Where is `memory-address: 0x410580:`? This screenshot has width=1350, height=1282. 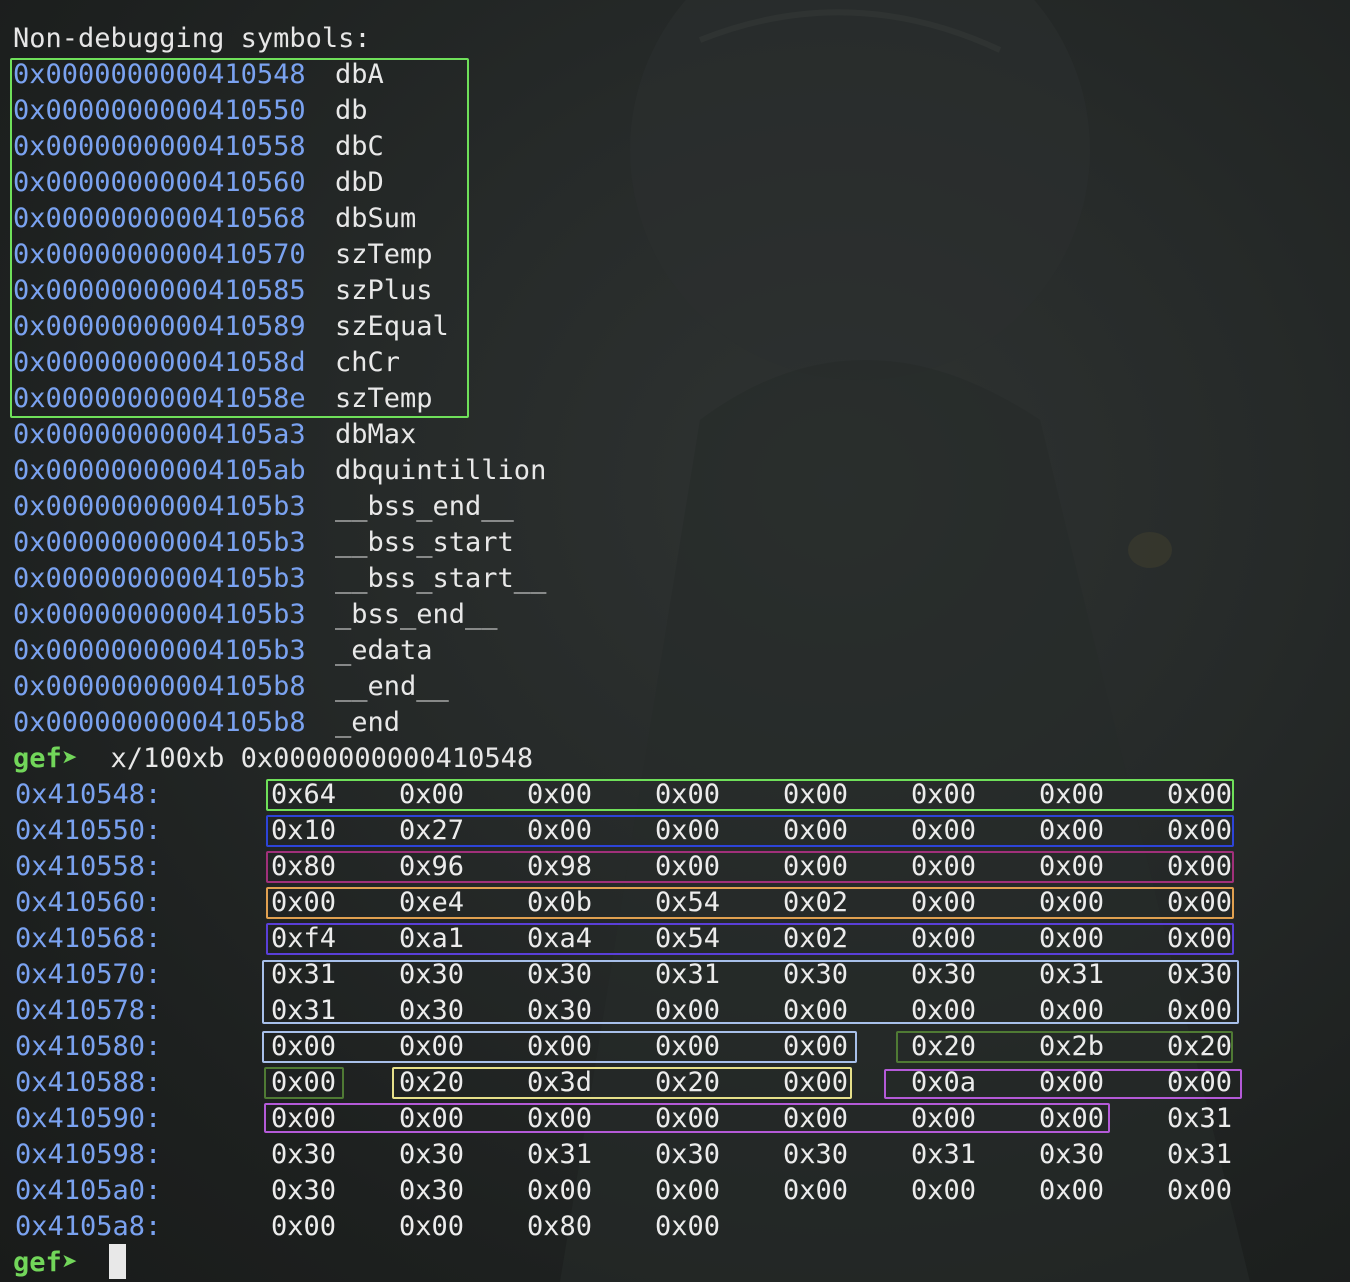 memory-address: 0x410580: is located at coordinates (88, 1047).